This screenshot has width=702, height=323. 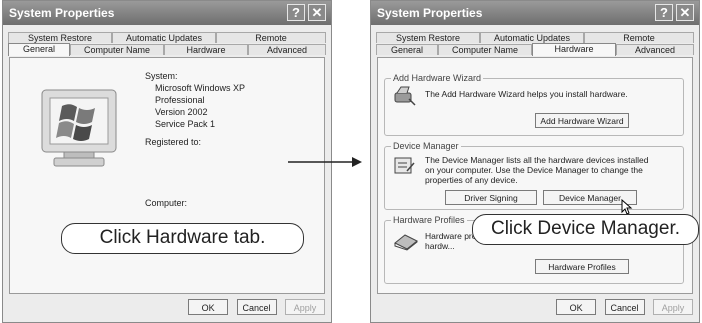 What do you see at coordinates (161, 76) in the screenshot?
I see `system-label: System:` at bounding box center [161, 76].